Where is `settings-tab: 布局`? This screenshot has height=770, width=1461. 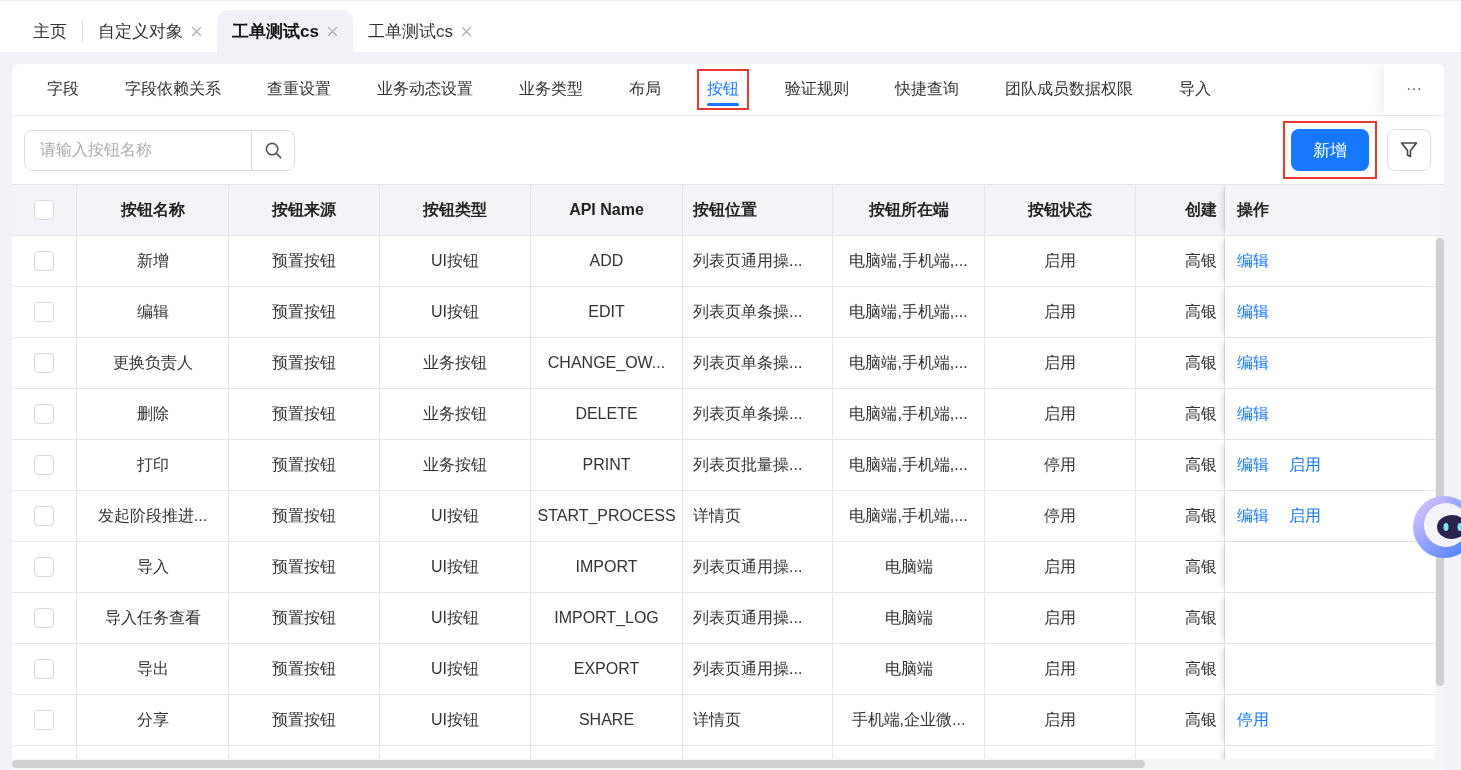 settings-tab: 布局 is located at coordinates (645, 89).